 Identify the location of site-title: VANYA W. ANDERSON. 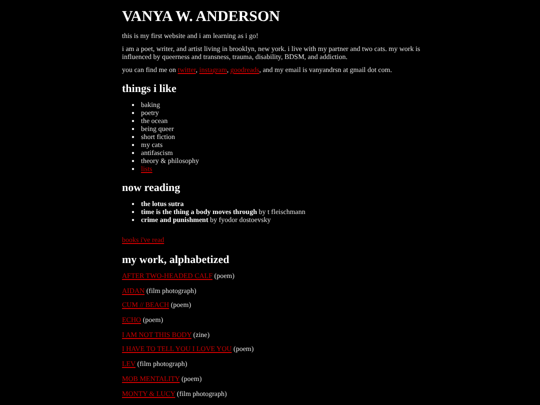
(201, 17).